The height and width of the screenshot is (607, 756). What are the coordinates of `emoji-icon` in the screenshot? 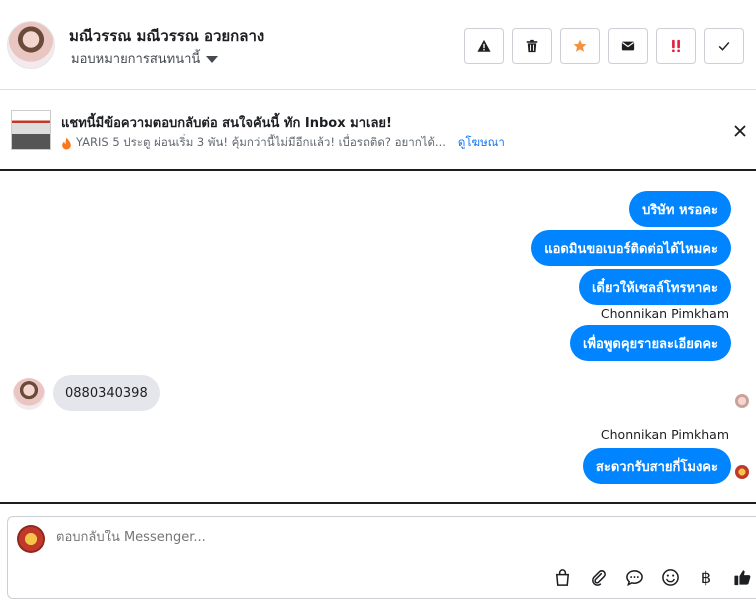 It's located at (670, 577).